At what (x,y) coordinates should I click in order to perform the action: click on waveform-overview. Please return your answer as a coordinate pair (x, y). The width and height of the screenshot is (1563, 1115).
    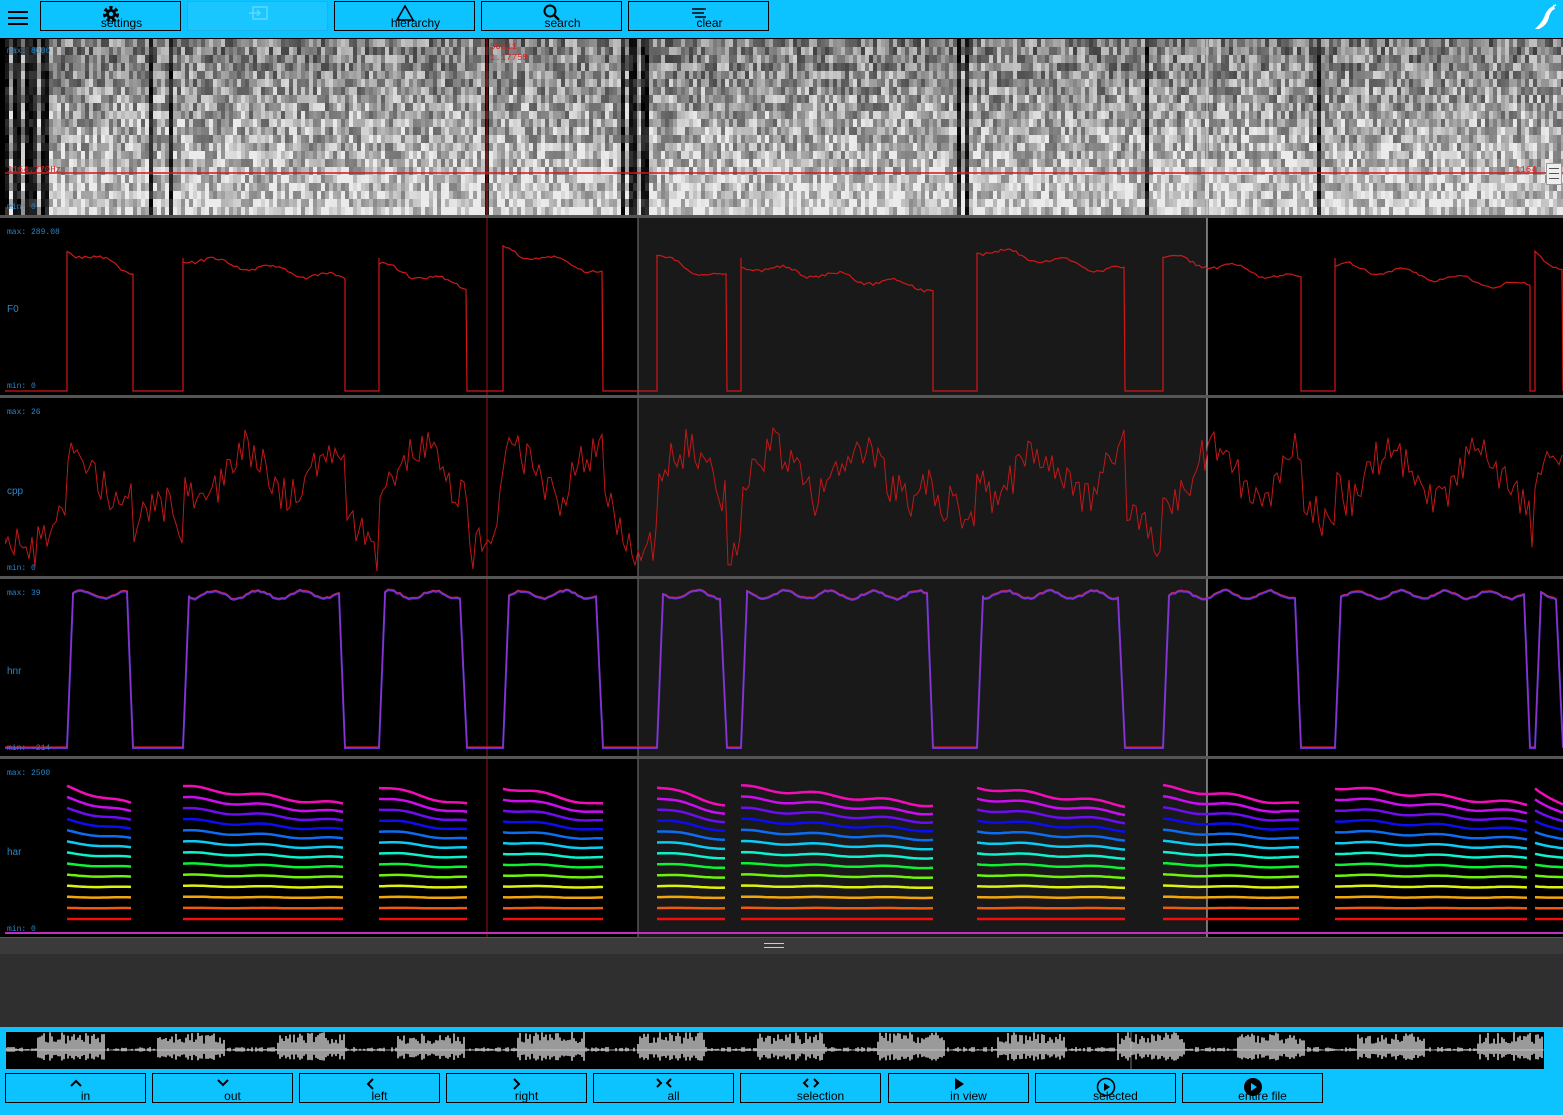
    Looking at the image, I should click on (775, 1050).